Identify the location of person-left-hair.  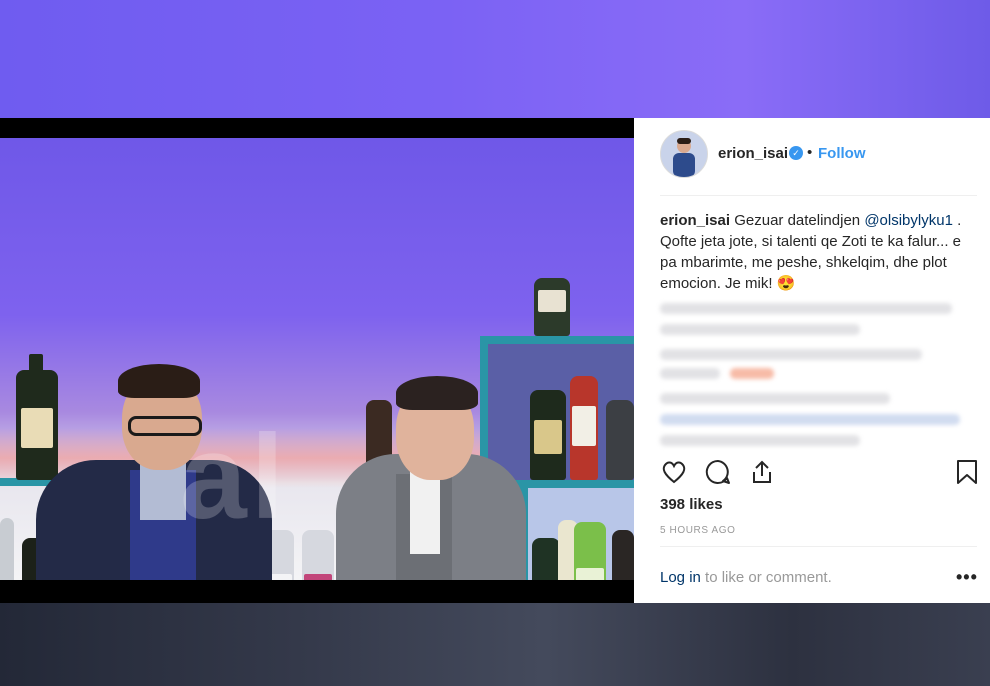
(159, 381).